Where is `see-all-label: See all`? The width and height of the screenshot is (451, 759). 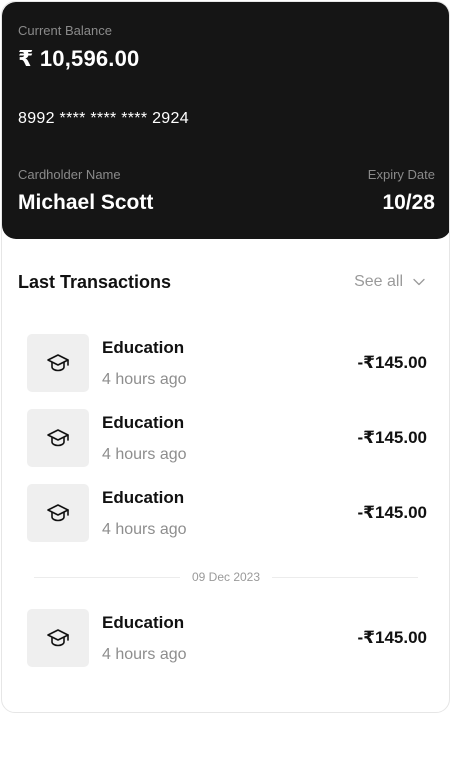 see-all-label: See all is located at coordinates (378, 281).